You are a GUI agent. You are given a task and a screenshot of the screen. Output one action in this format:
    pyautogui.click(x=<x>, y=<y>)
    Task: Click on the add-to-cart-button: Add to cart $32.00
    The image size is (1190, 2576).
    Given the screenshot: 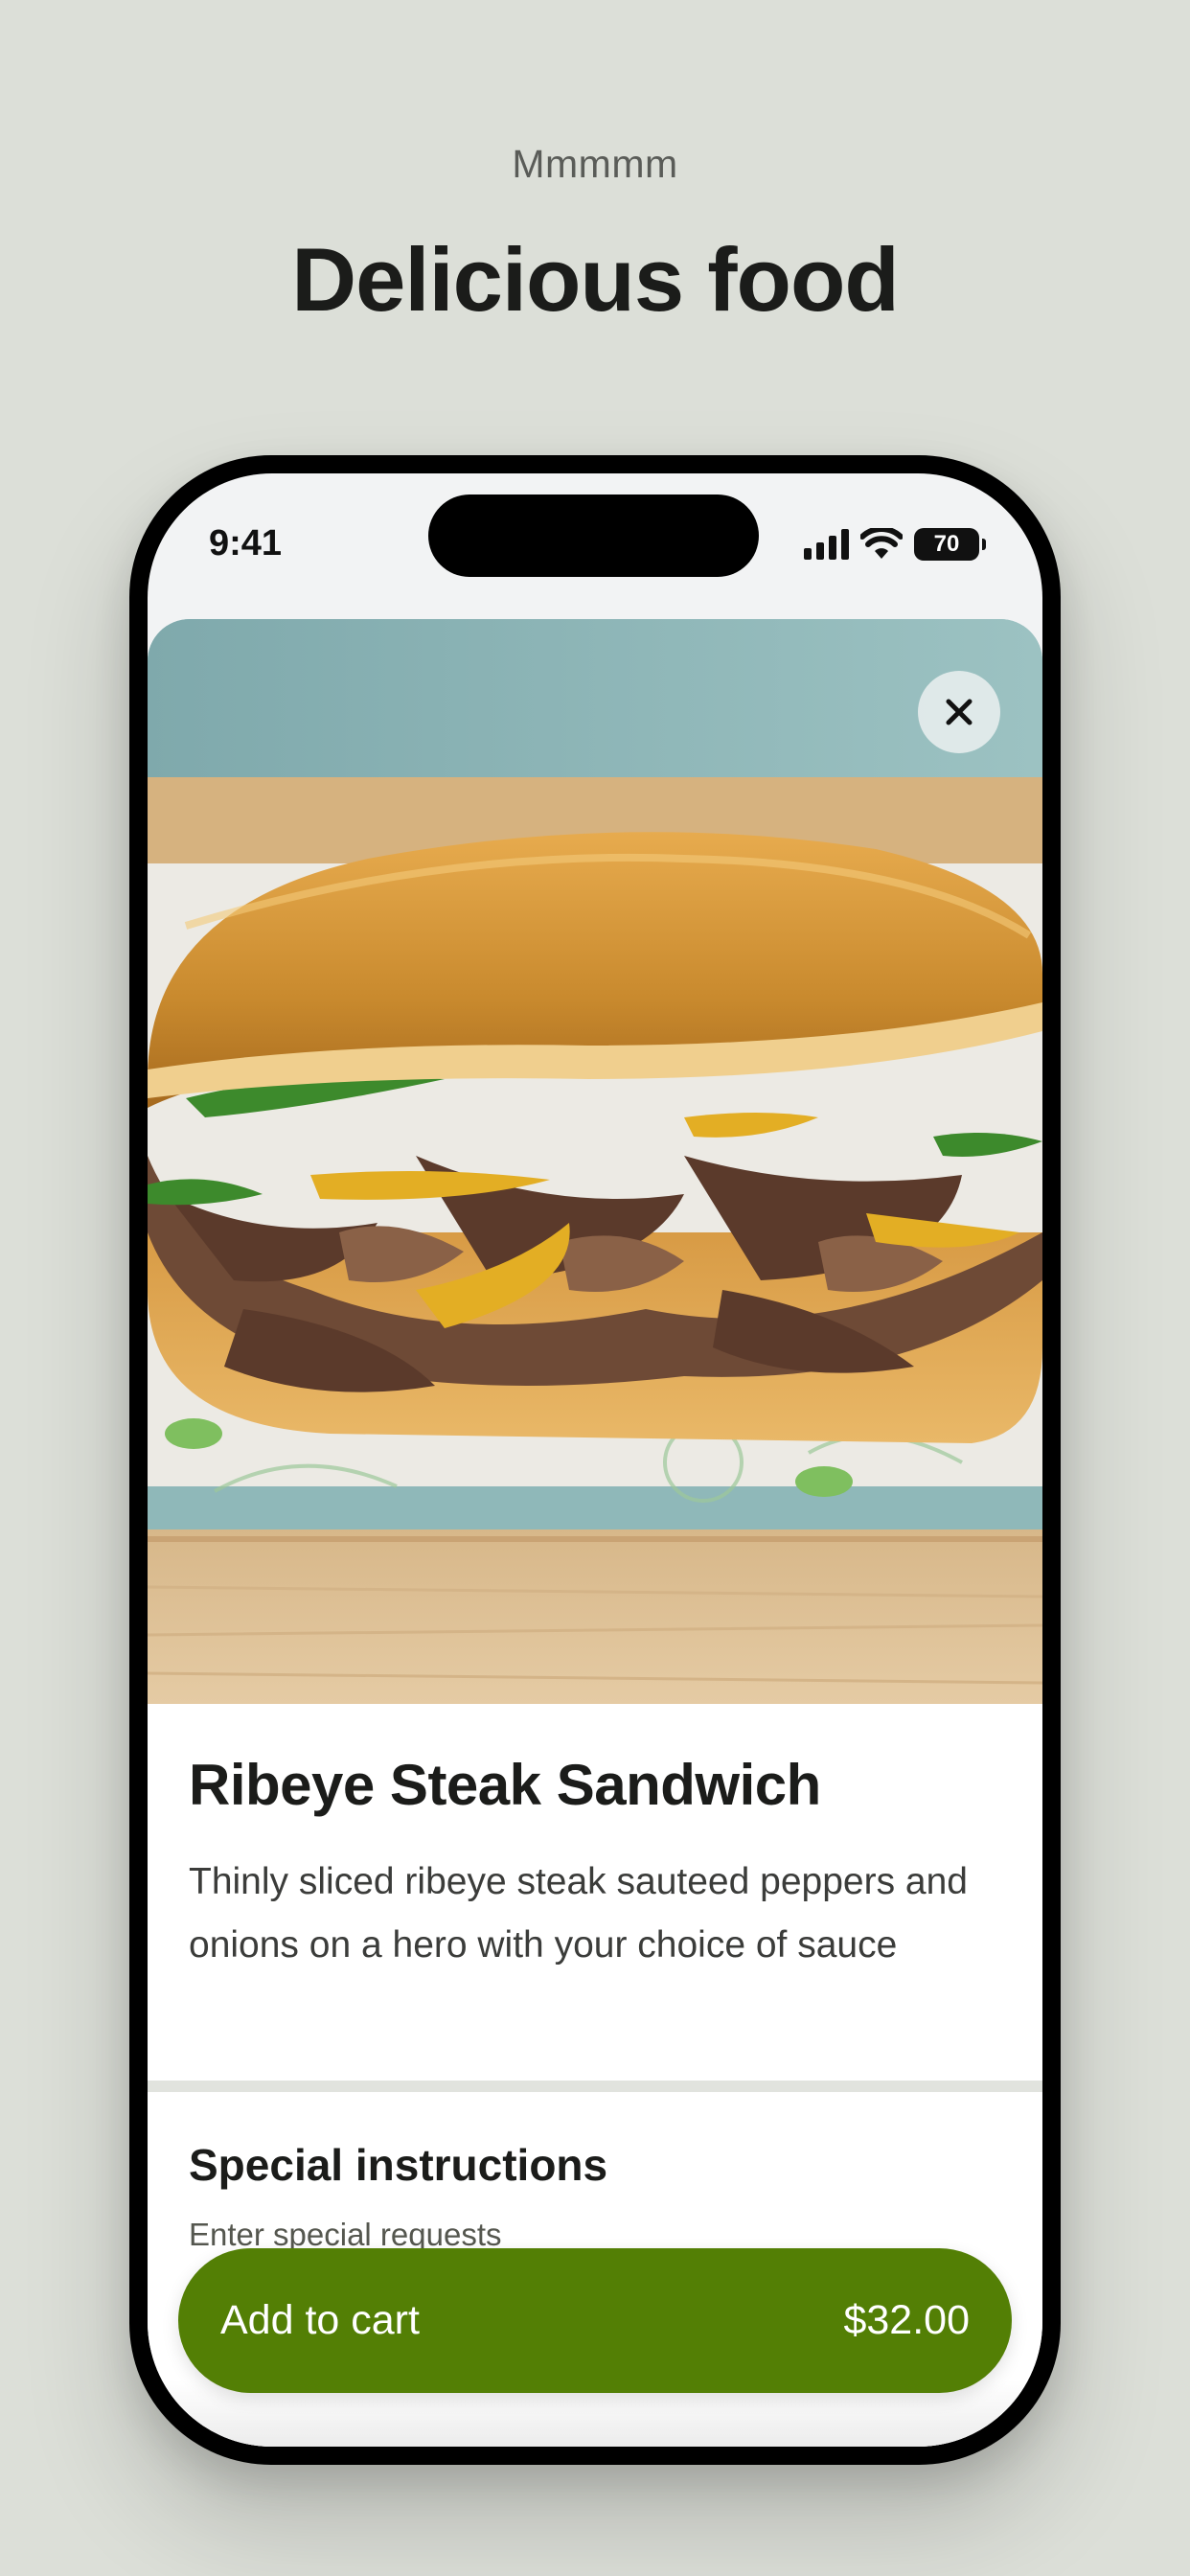 What is the action you would take?
    pyautogui.click(x=595, y=2320)
    